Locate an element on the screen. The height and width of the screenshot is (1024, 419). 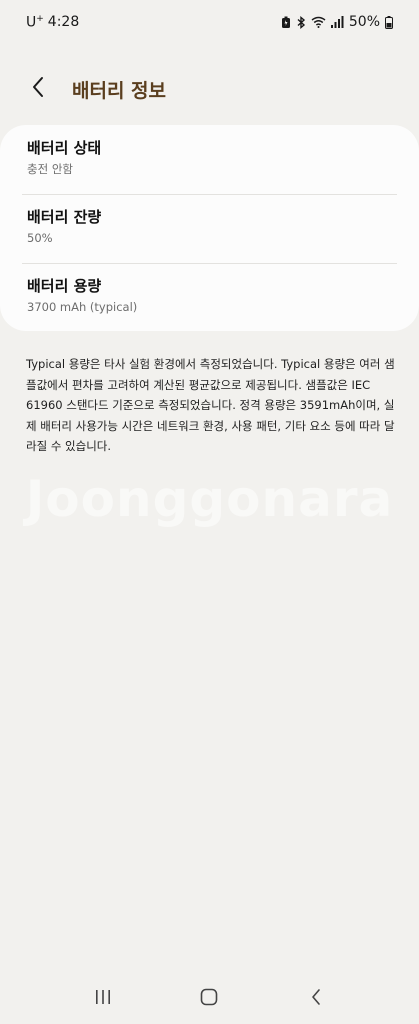
battery-percent: 50% is located at coordinates (364, 22).